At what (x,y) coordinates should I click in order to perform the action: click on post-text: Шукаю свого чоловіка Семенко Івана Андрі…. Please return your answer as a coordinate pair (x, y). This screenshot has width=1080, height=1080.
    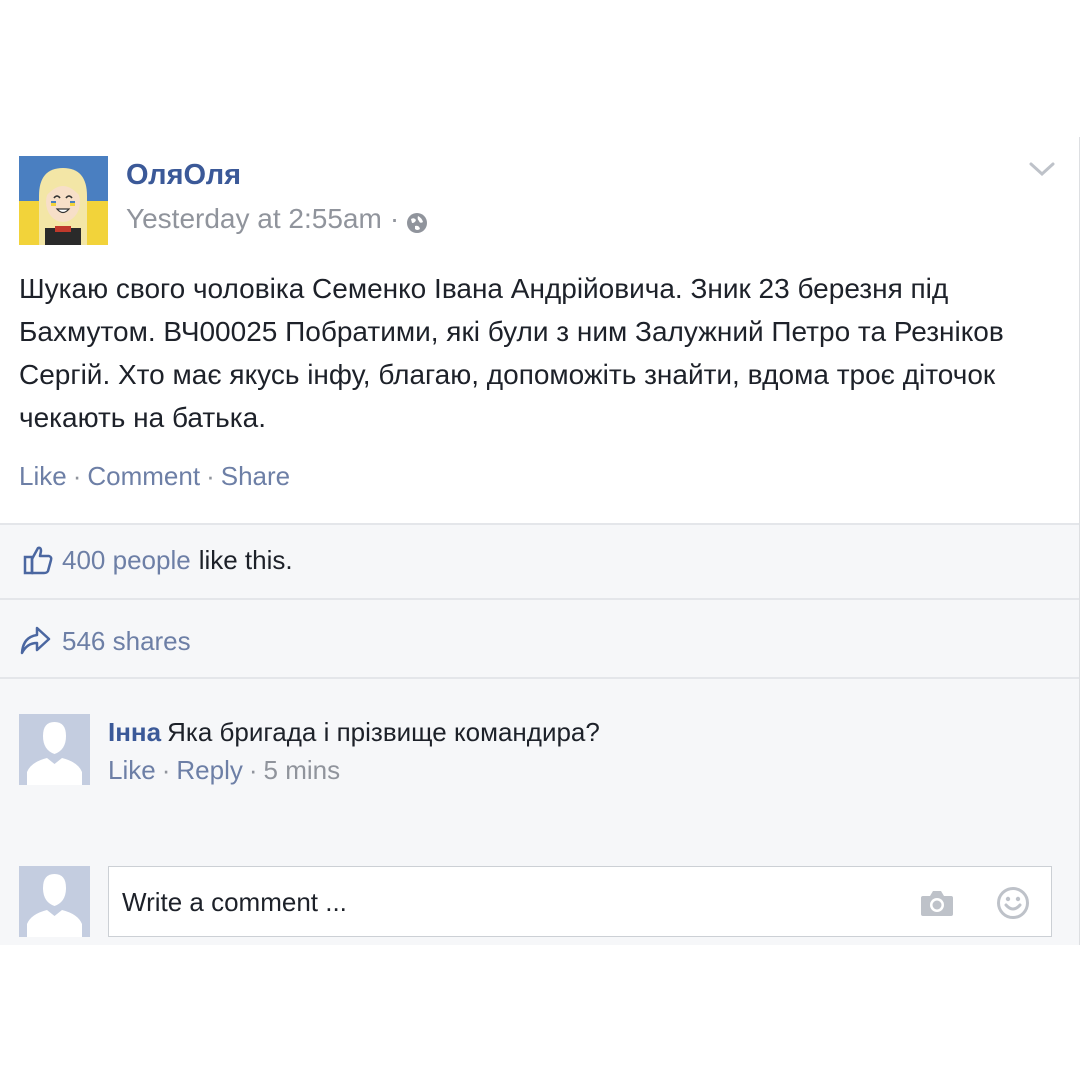
    Looking at the image, I should click on (511, 353).